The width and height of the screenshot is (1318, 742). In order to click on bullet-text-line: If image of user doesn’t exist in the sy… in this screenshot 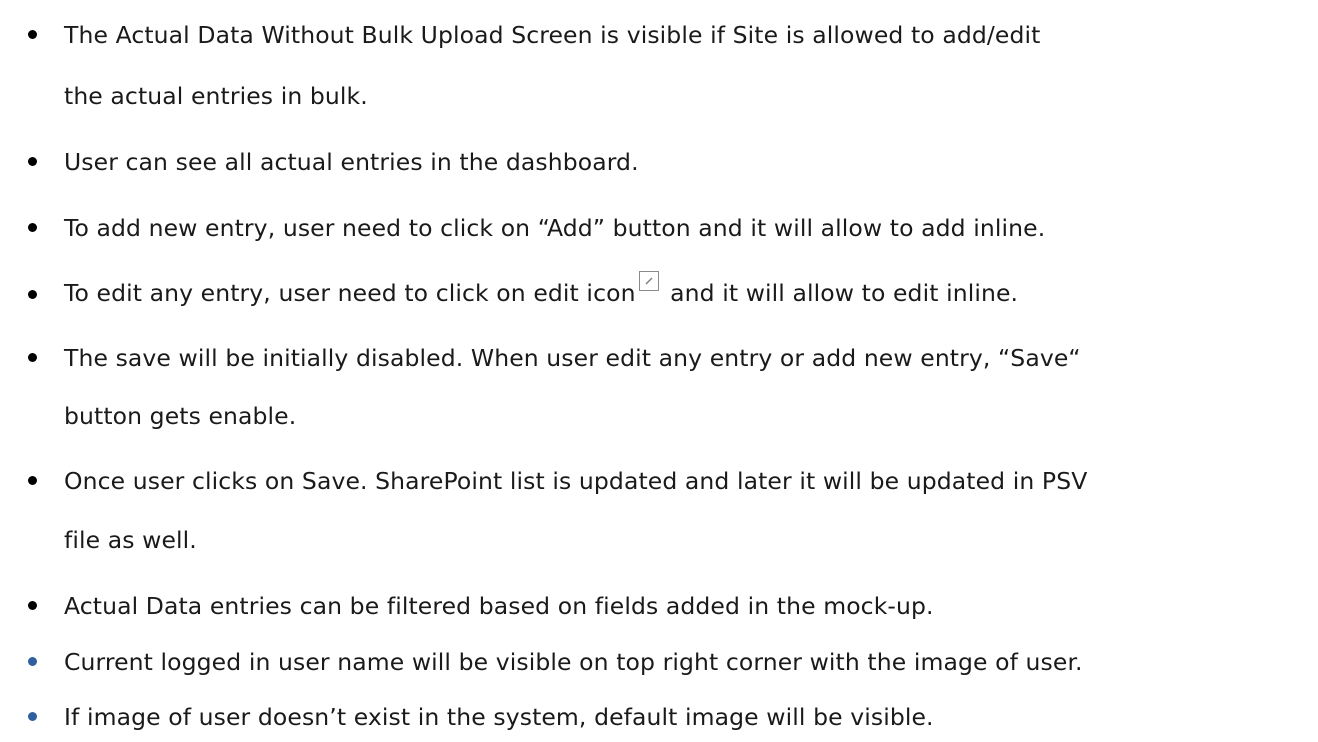, I will do `click(499, 717)`.